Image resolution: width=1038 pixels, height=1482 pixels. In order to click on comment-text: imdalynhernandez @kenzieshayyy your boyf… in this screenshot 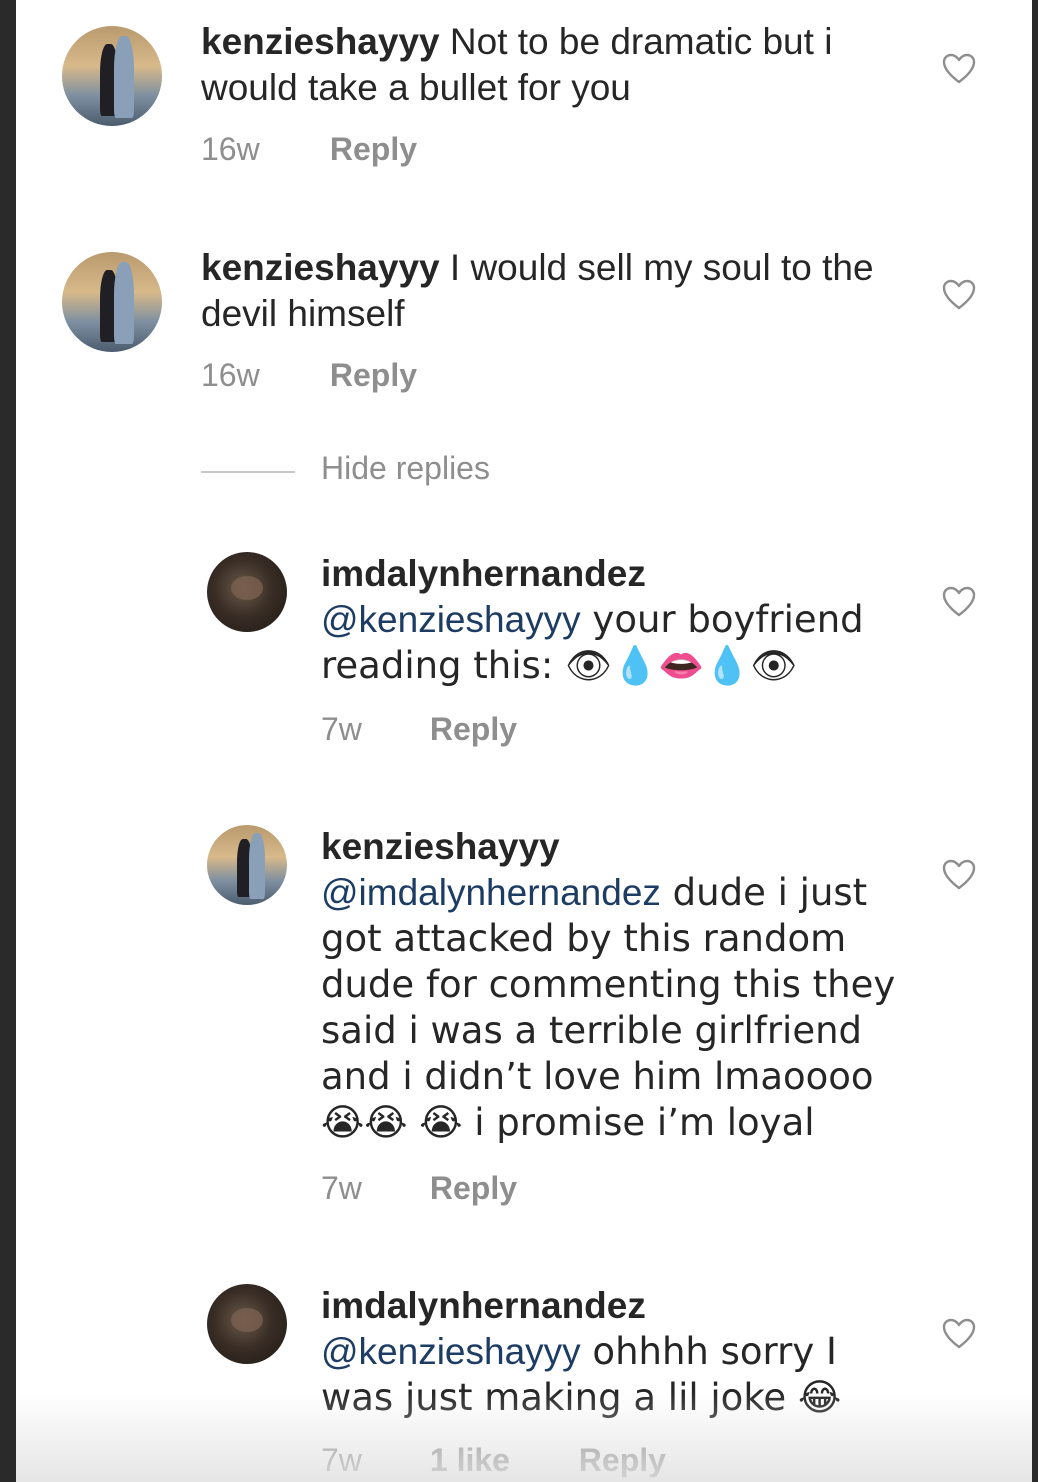, I will do `click(611, 620)`.